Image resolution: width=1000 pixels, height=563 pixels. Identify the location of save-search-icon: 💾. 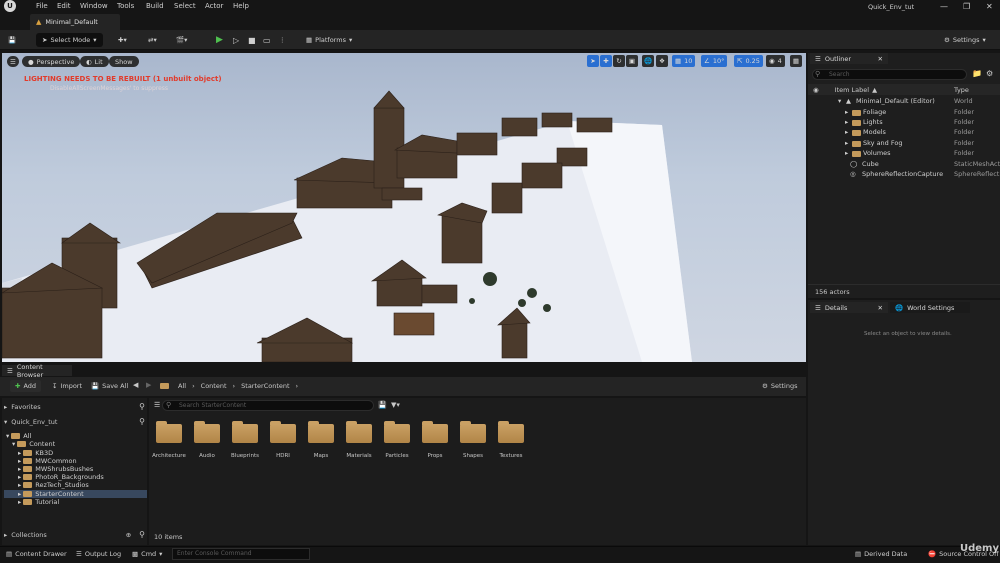
(382, 405).